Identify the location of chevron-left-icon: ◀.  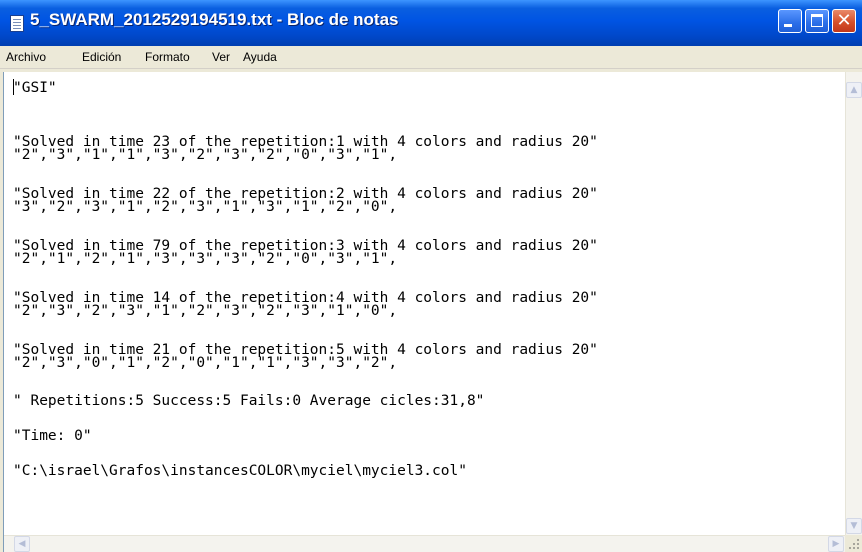
(22, 544).